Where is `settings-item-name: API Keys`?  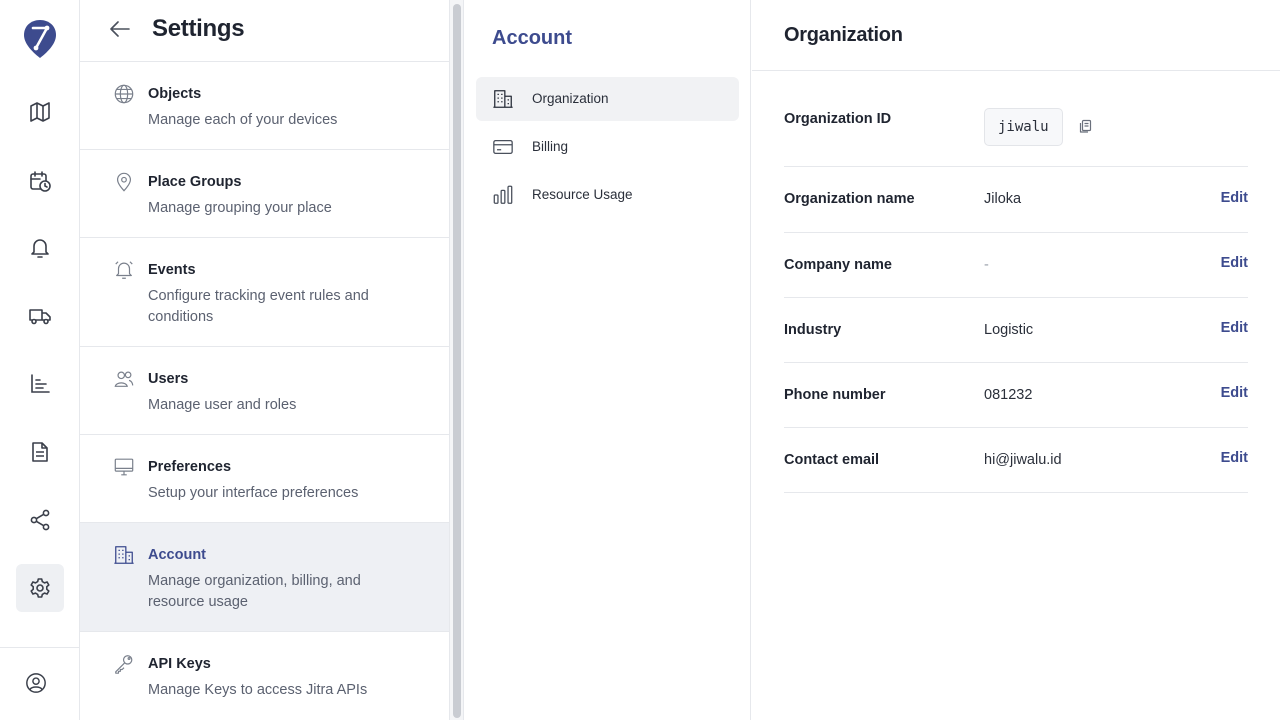
settings-item-name: API Keys is located at coordinates (179, 664).